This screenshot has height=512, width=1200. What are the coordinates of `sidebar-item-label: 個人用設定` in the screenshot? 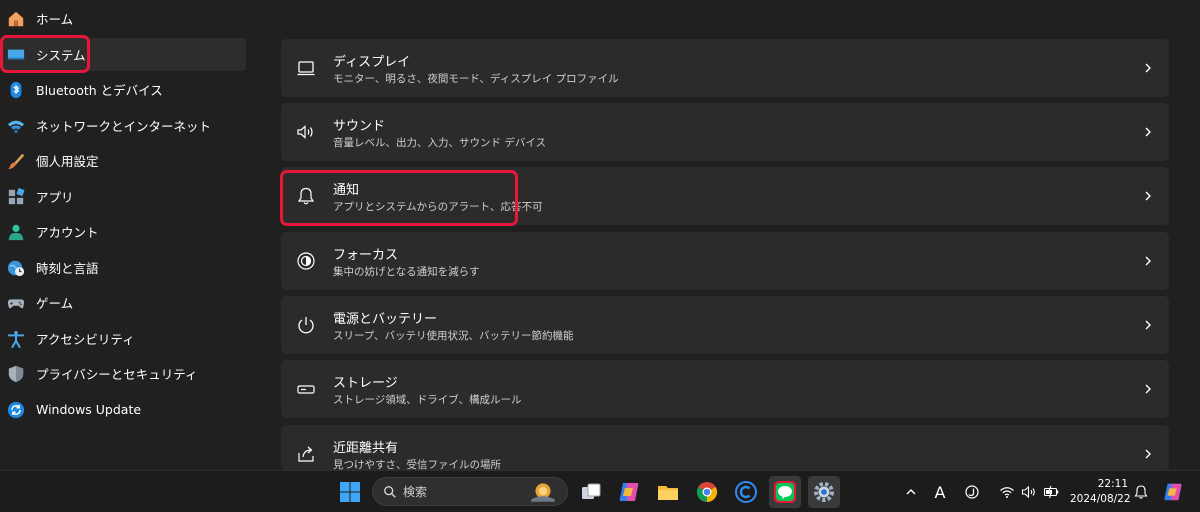 It's located at (67, 161).